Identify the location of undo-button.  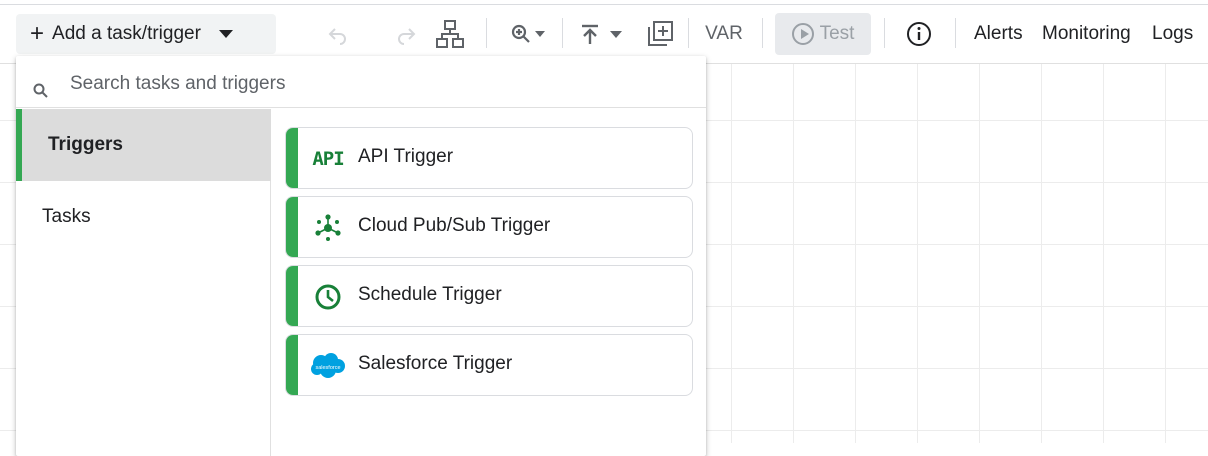
(338, 34).